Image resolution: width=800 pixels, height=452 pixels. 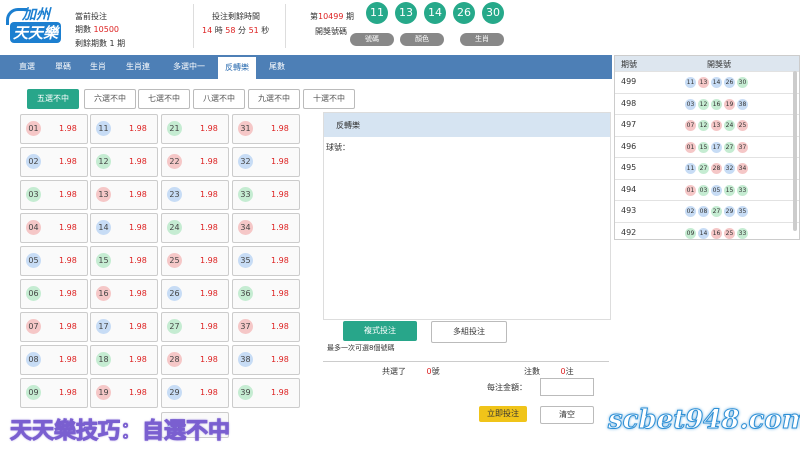 I want to click on clear-button: 清空, so click(x=567, y=415).